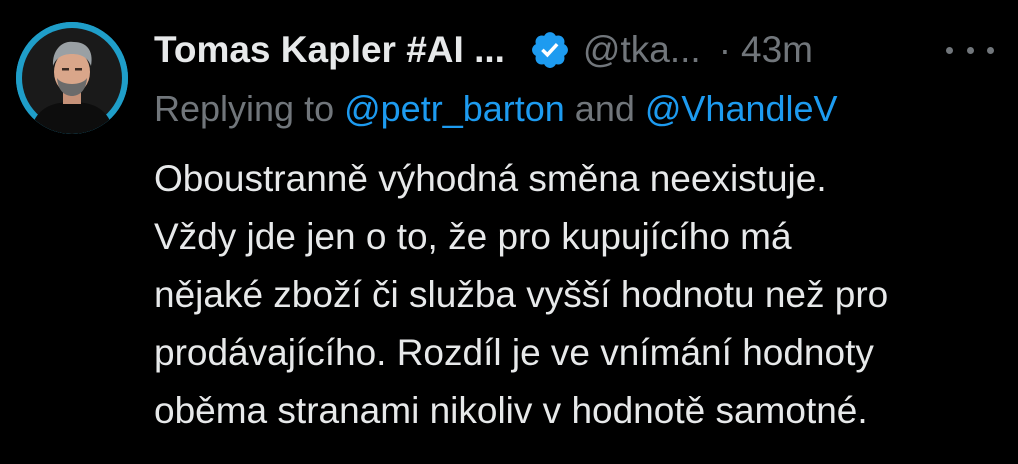 The image size is (1018, 464). I want to click on tweet-text-line: Oboustranně výhodná směna neexistuje., so click(490, 178).